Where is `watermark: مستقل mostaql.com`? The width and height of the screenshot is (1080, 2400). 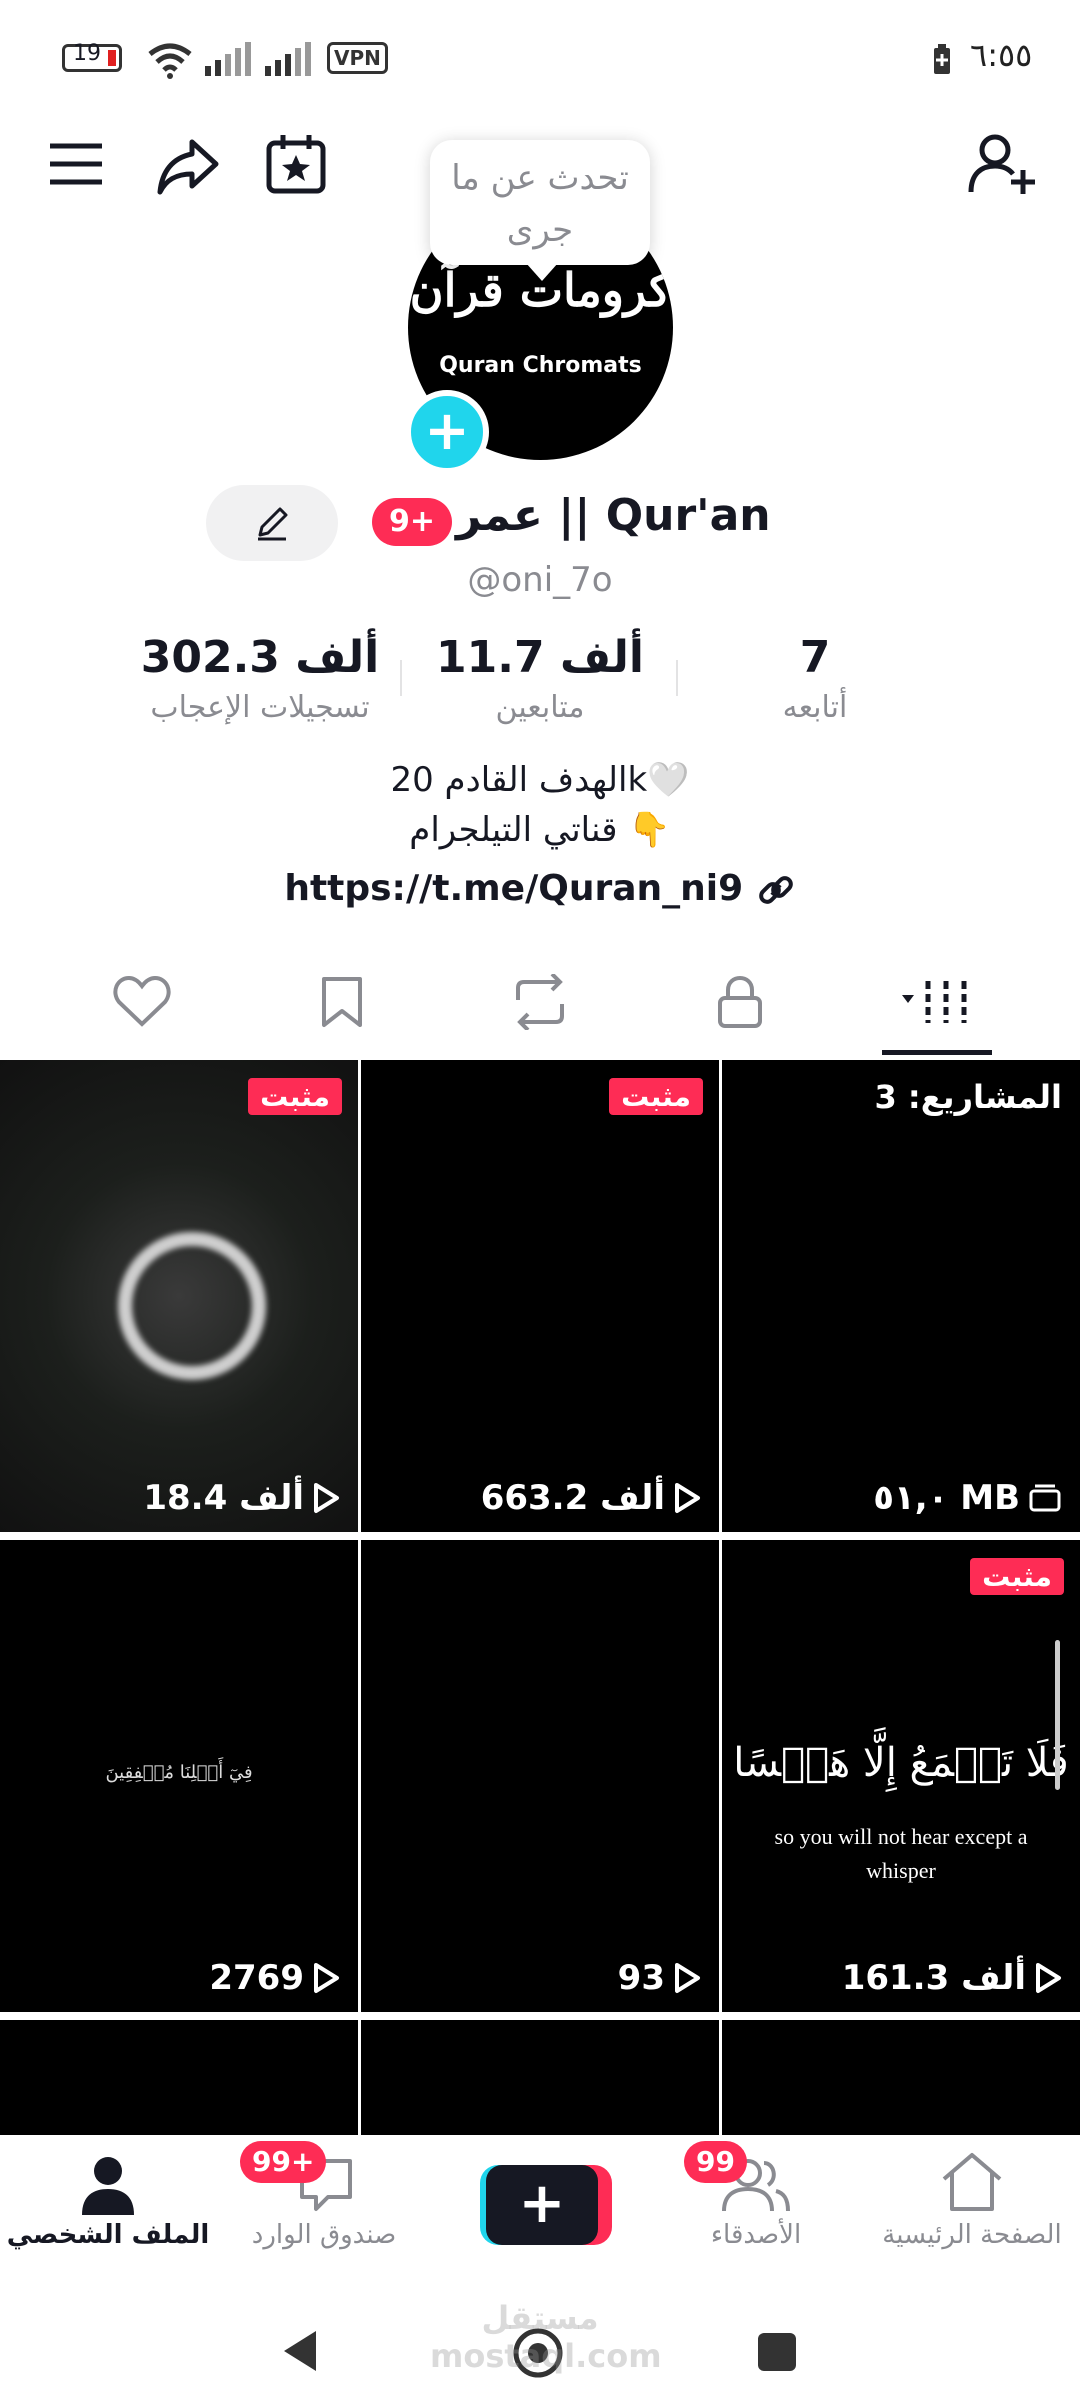
watermark: مستقل mostaql.com is located at coordinates (546, 2337).